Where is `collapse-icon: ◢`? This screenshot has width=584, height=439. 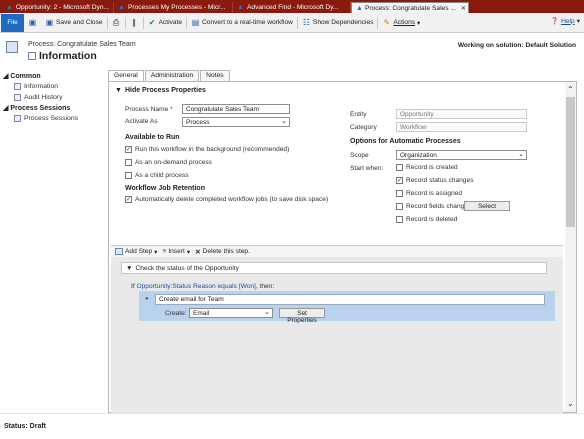 collapse-icon: ◢ is located at coordinates (6, 76).